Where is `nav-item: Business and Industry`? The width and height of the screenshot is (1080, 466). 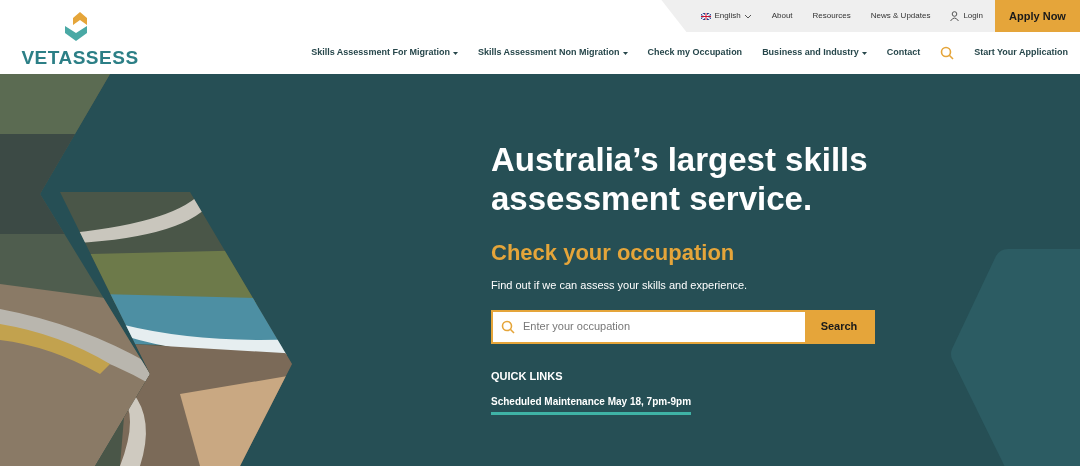 nav-item: Business and Industry is located at coordinates (814, 53).